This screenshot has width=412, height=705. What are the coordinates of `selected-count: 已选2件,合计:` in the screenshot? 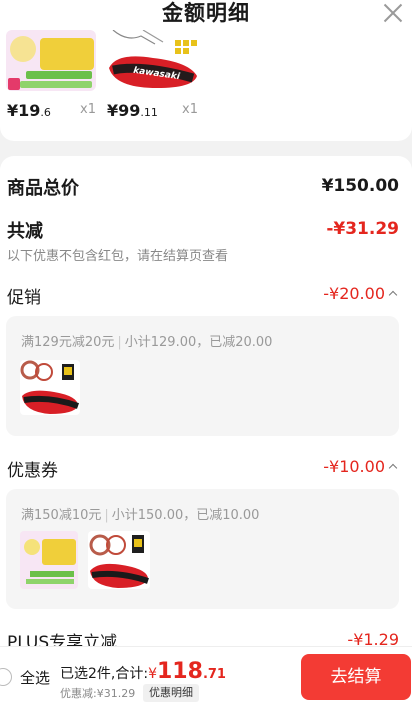 It's located at (104, 674).